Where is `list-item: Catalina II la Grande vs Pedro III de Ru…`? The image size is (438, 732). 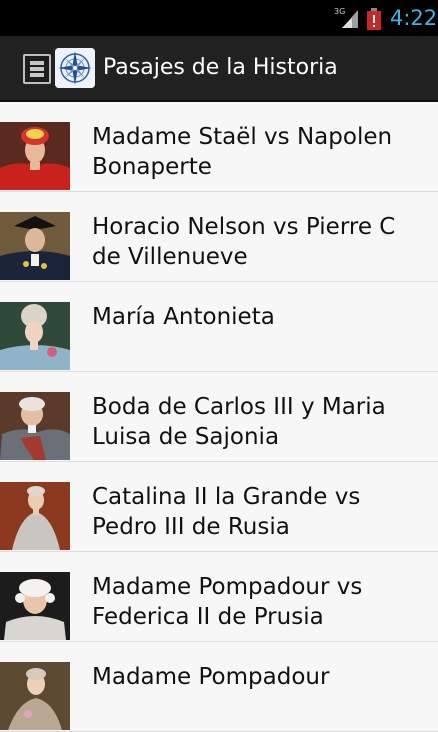
list-item: Catalina II la Grande vs Pedro III de Ru… is located at coordinates (219, 507).